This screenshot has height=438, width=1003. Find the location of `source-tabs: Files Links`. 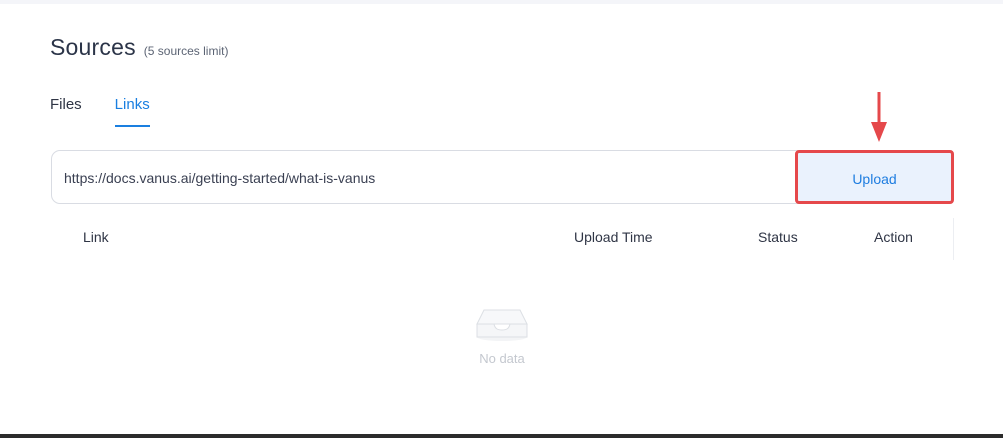

source-tabs: Files Links is located at coordinates (116, 111).